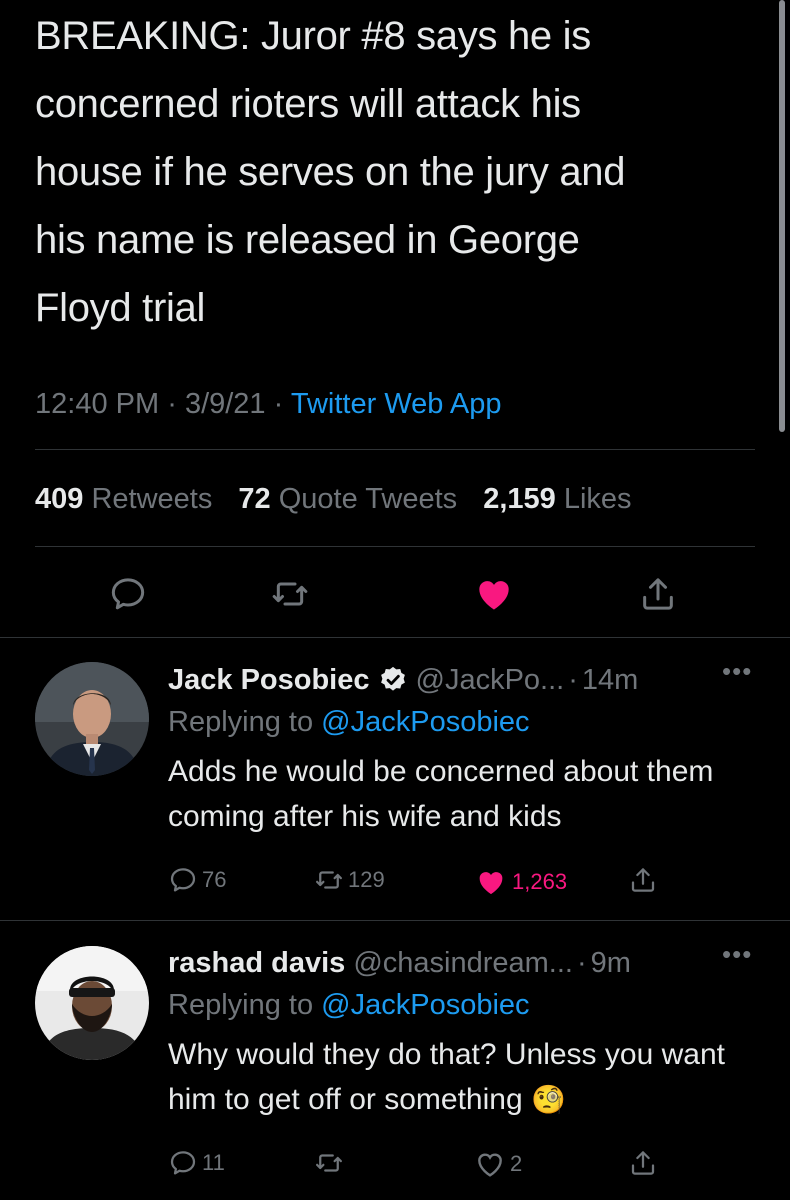  Describe the element at coordinates (313, 36) in the screenshot. I see `tweet-text-line: BREAKING: Juror #8 says he is` at that location.